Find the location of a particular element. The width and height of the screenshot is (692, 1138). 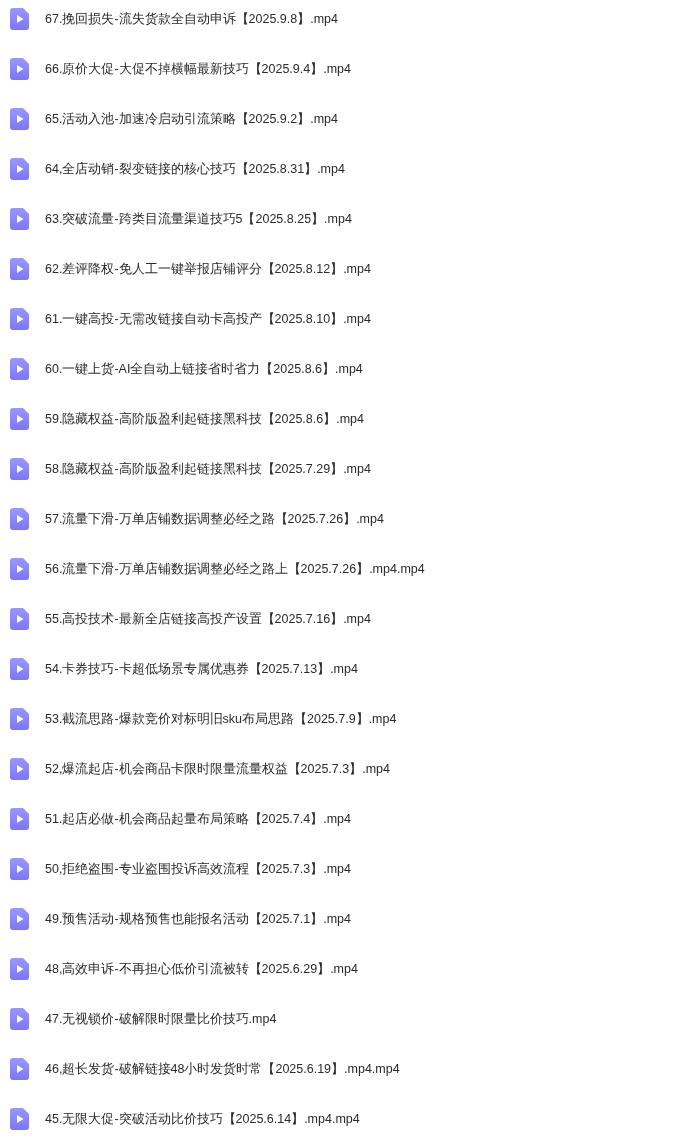

file-name: 48,高效申诉-不再担心低价引流被转【2025.6.29】.mp4 is located at coordinates (201, 969).